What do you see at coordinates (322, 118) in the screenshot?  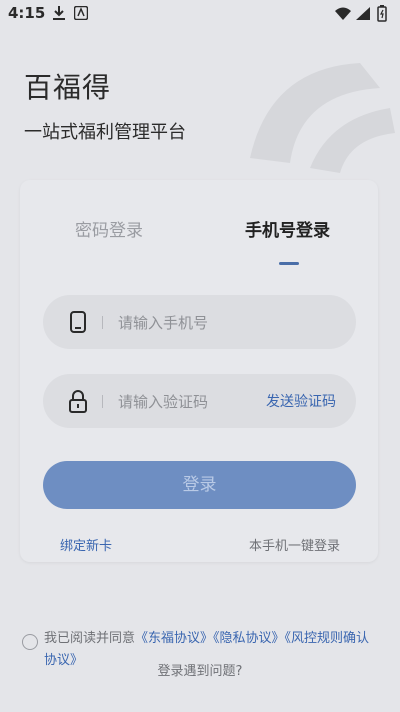 I see `background-logo-watermark` at bounding box center [322, 118].